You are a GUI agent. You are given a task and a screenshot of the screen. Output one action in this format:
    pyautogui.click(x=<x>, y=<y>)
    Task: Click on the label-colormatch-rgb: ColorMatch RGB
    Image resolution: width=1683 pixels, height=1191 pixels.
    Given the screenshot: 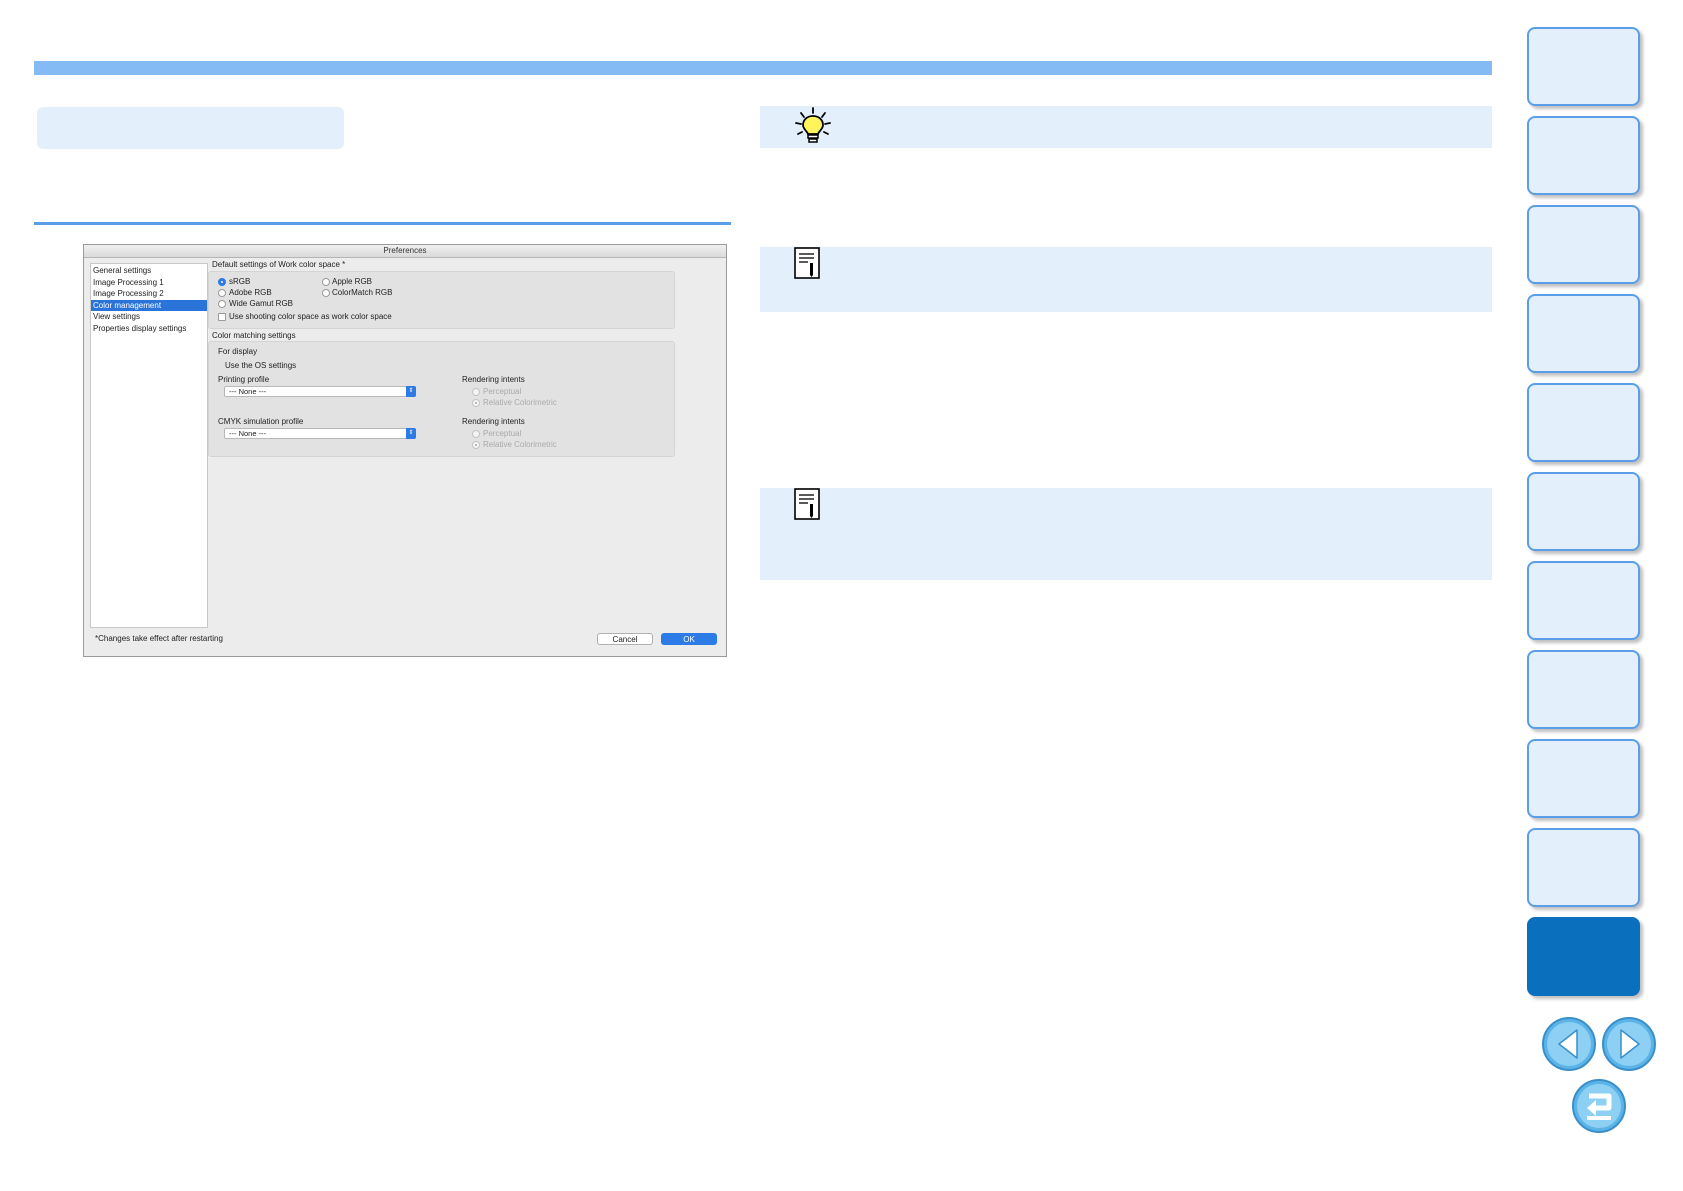 What is the action you would take?
    pyautogui.click(x=362, y=292)
    